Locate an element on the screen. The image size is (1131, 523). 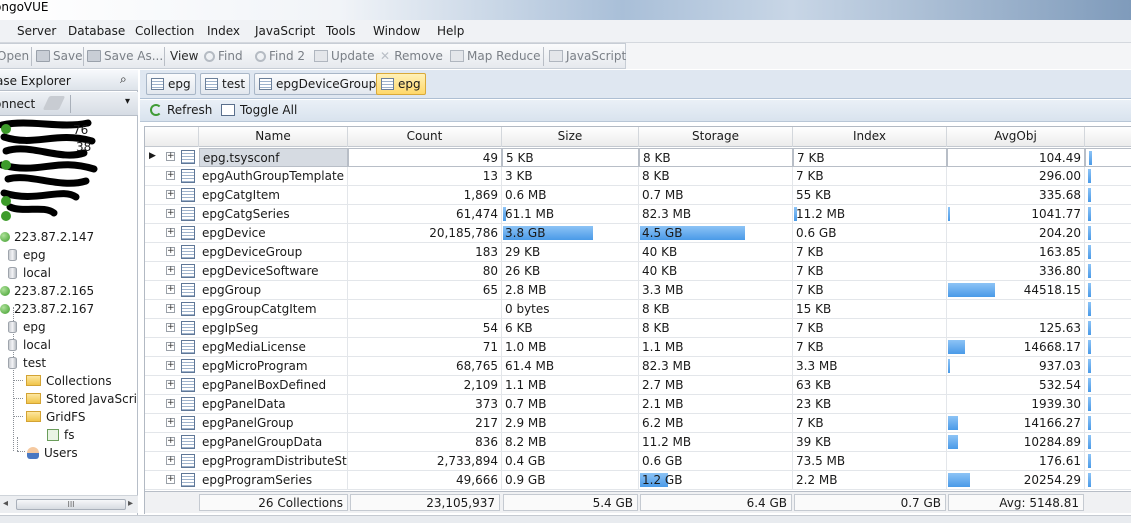
usage-bar is located at coordinates (953, 442).